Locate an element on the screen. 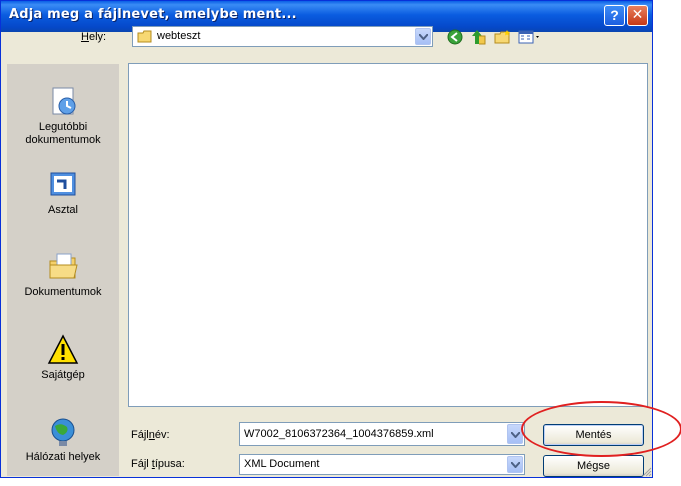 This screenshot has width=681, height=486. filename-field: W7002_8106372364_1004376859.xml is located at coordinates (382, 434).